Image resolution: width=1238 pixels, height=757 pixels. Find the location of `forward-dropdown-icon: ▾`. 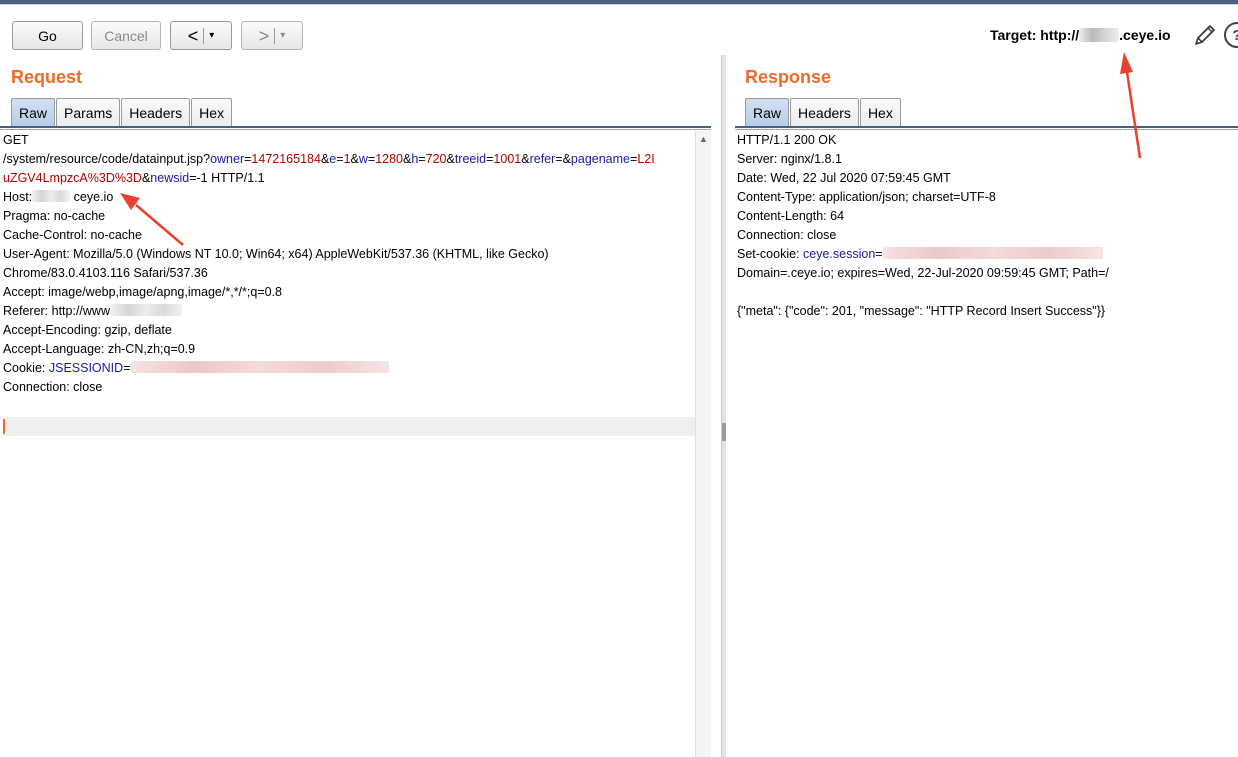

forward-dropdown-icon: ▾ is located at coordinates (282, 35).